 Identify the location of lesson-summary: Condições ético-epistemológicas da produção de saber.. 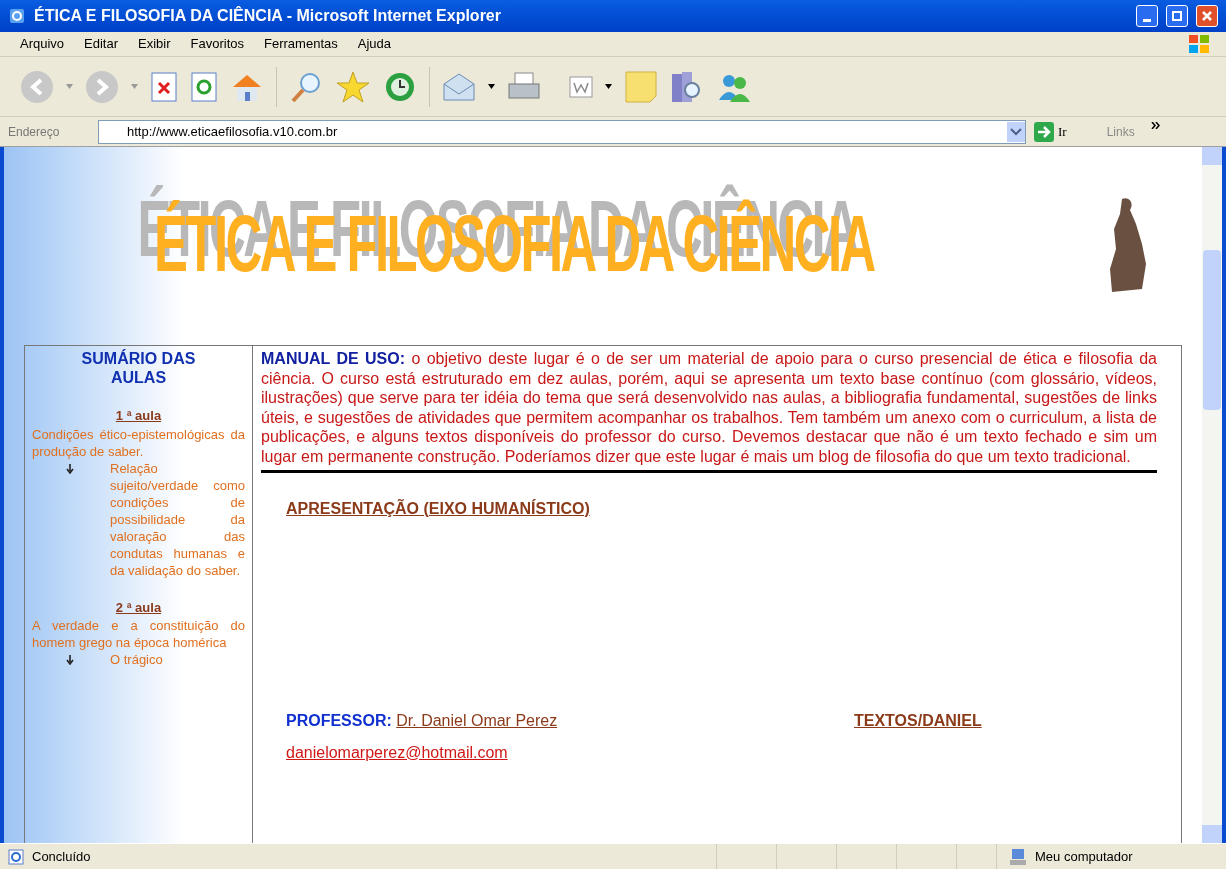
(138, 442).